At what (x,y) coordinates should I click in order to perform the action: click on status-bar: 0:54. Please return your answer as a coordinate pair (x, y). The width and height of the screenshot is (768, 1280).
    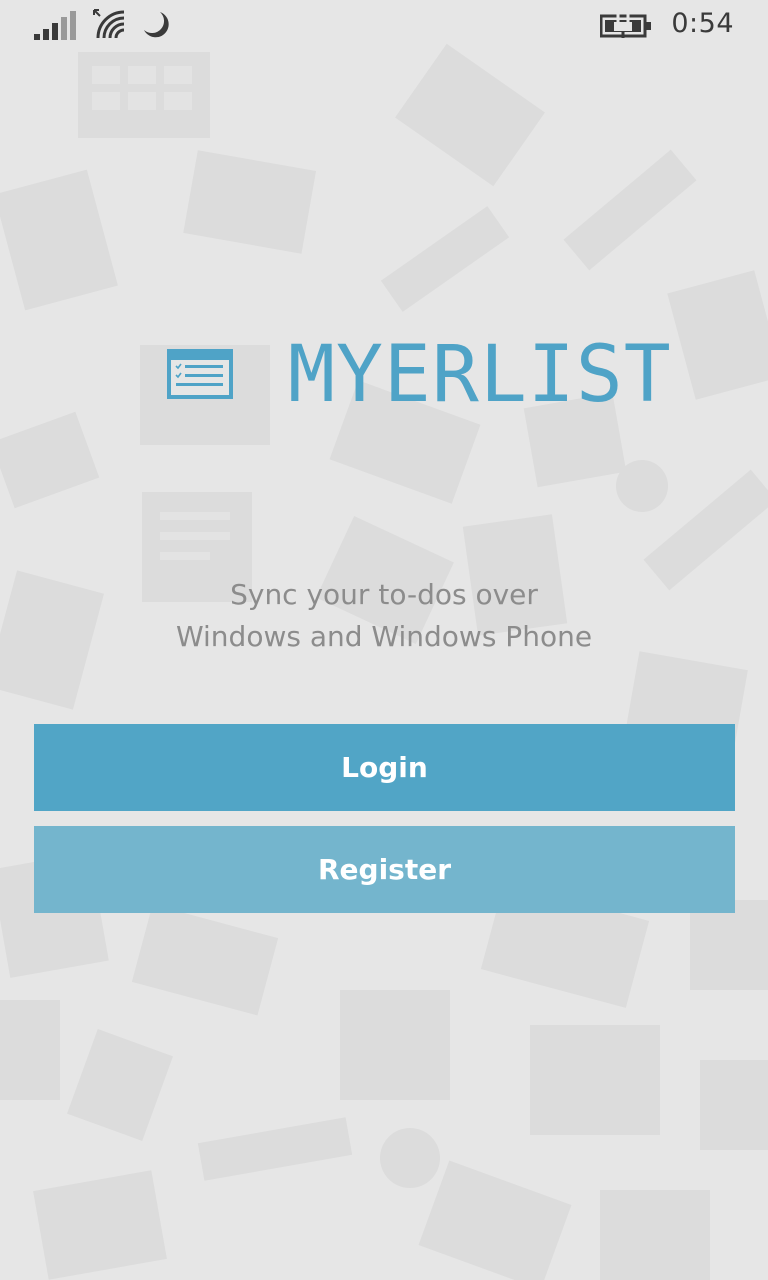
    Looking at the image, I should click on (384, 26).